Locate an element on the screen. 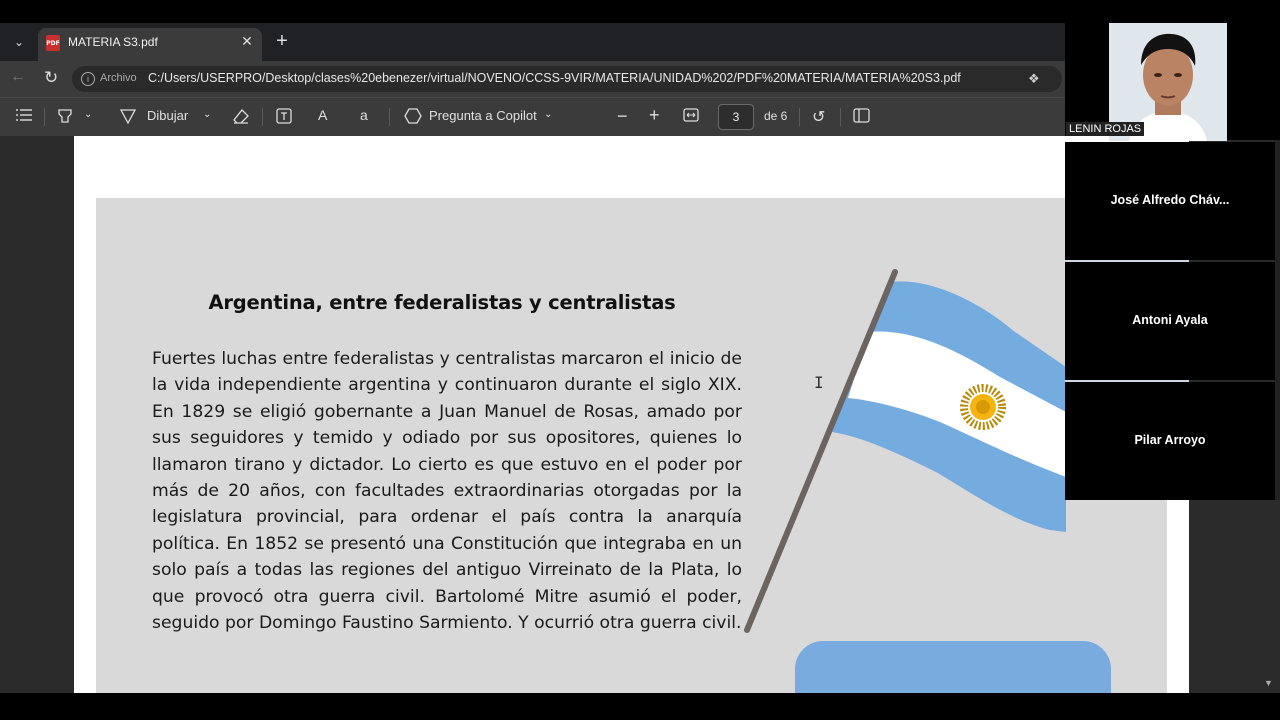 This screenshot has height=720, width=1280. highlight-icon is located at coordinates (65, 116).